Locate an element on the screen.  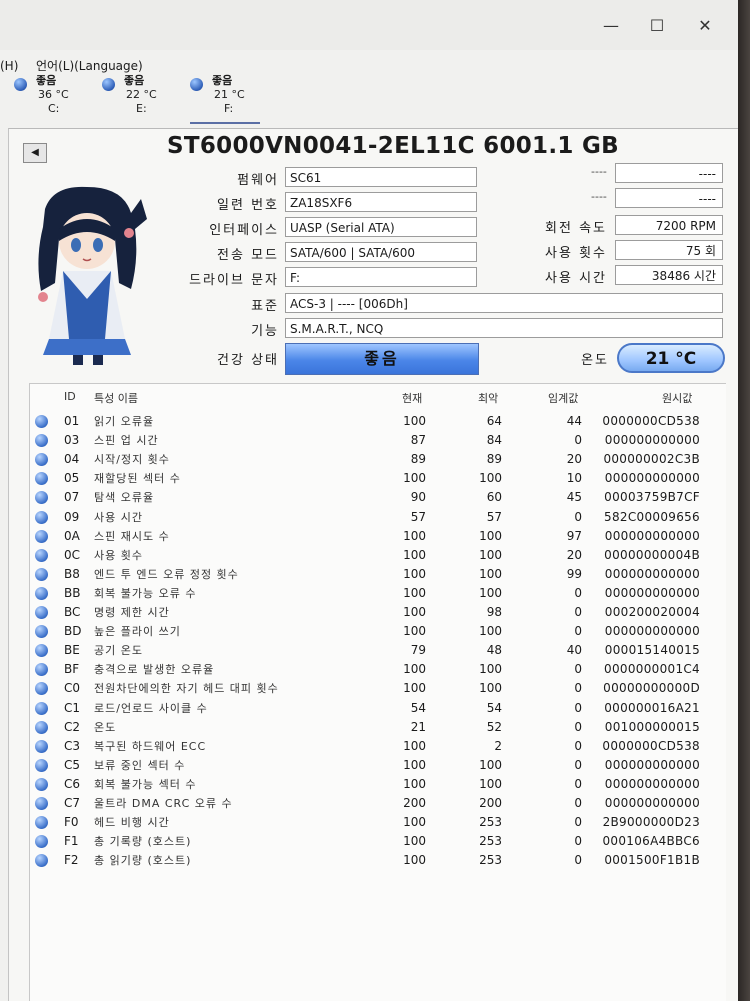
drive-tab-e: 좋음 22 °C E: is located at coordinates (137, 98).